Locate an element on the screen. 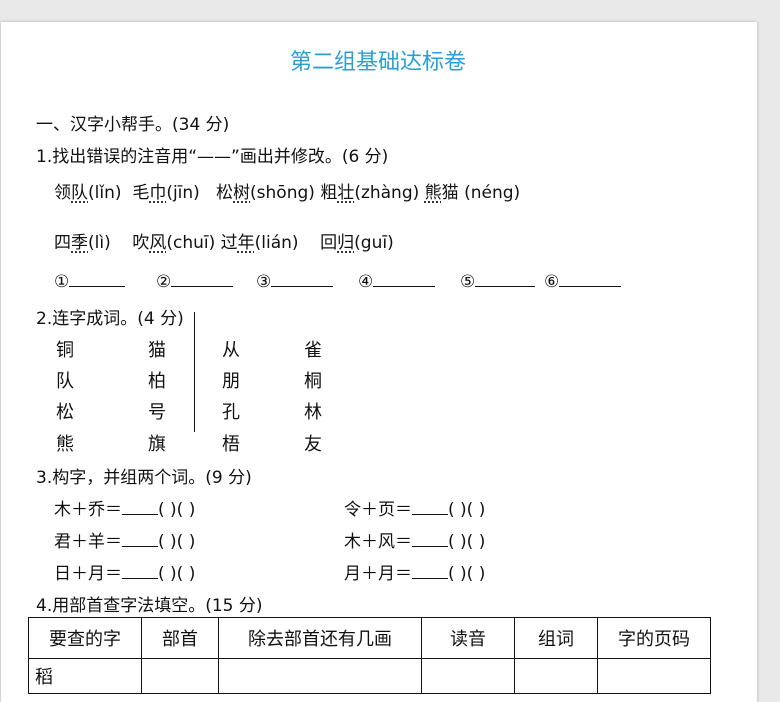 The height and width of the screenshot is (702, 780). q1-item: 过年(lián) is located at coordinates (259, 243).